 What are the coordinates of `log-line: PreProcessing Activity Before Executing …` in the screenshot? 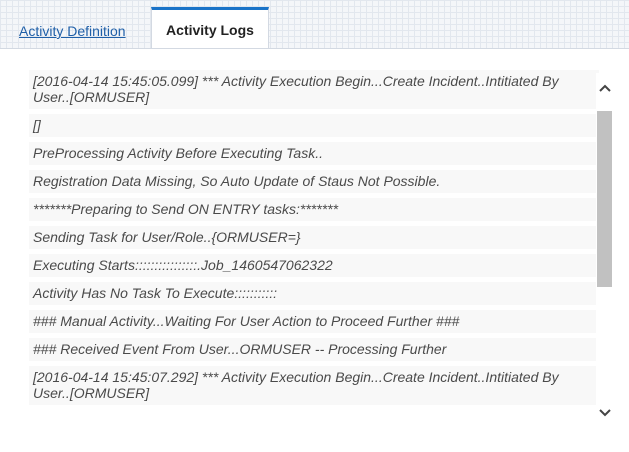 It's located at (314, 153).